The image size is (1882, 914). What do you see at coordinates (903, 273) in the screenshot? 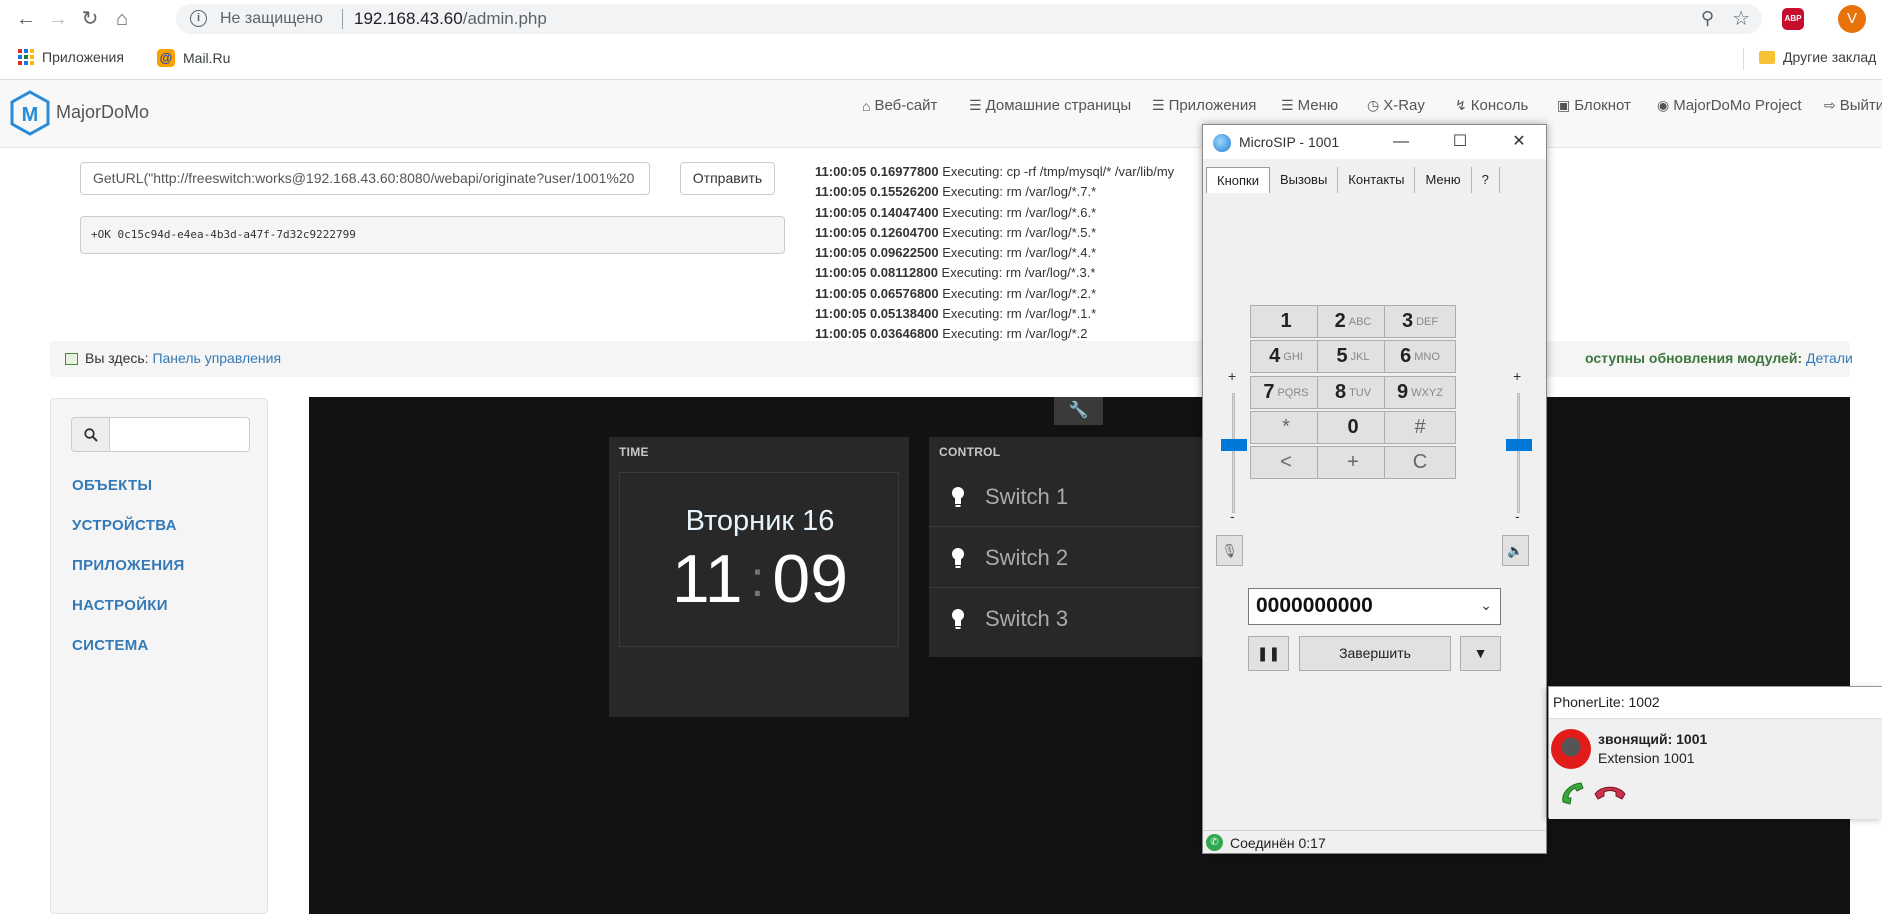
I see `log-duration: 0.08112800` at bounding box center [903, 273].